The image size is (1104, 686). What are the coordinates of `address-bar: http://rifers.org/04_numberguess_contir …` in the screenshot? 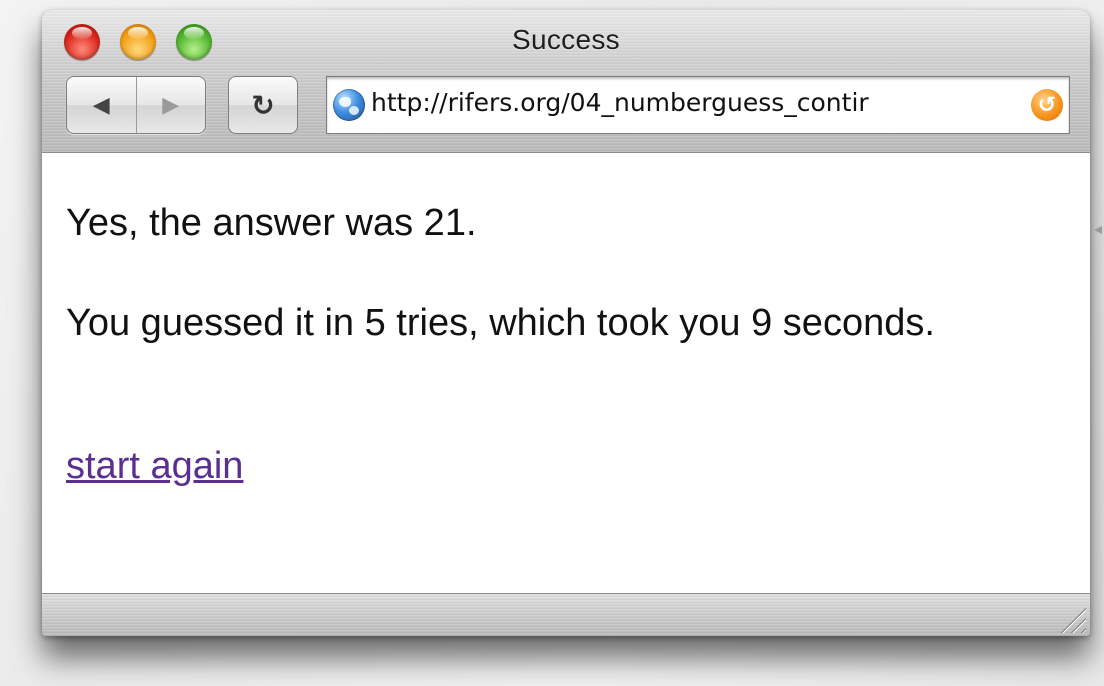 It's located at (698, 105).